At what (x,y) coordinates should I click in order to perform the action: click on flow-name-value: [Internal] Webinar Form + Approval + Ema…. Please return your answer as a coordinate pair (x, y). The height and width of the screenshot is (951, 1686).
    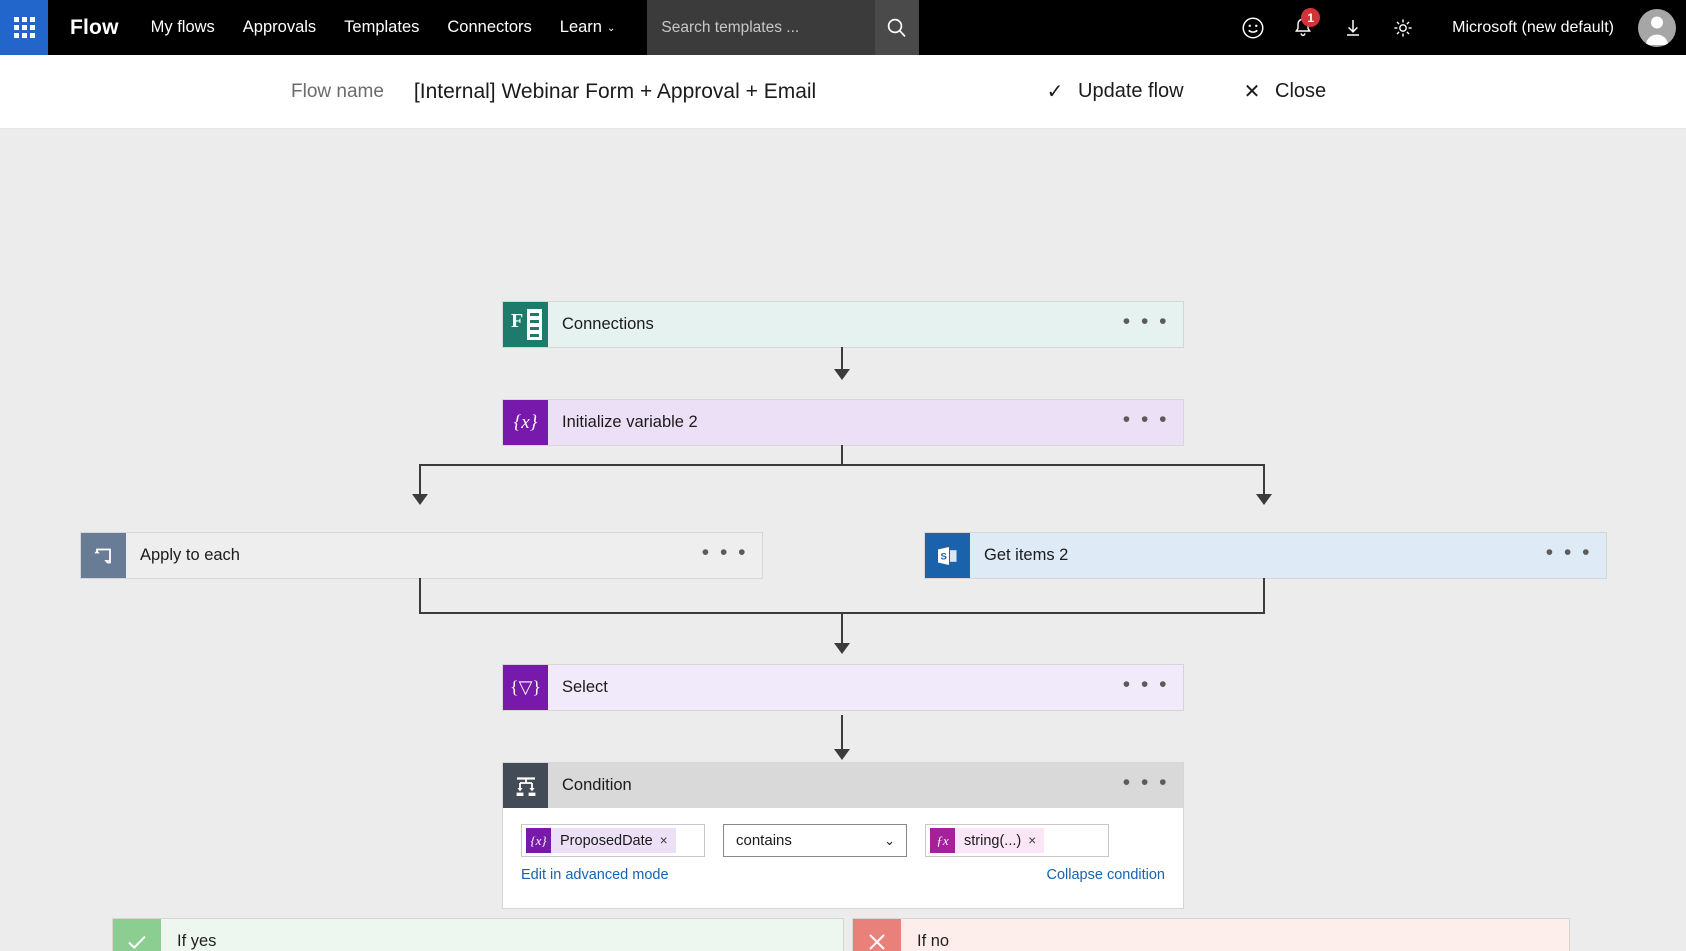
    Looking at the image, I should click on (615, 92).